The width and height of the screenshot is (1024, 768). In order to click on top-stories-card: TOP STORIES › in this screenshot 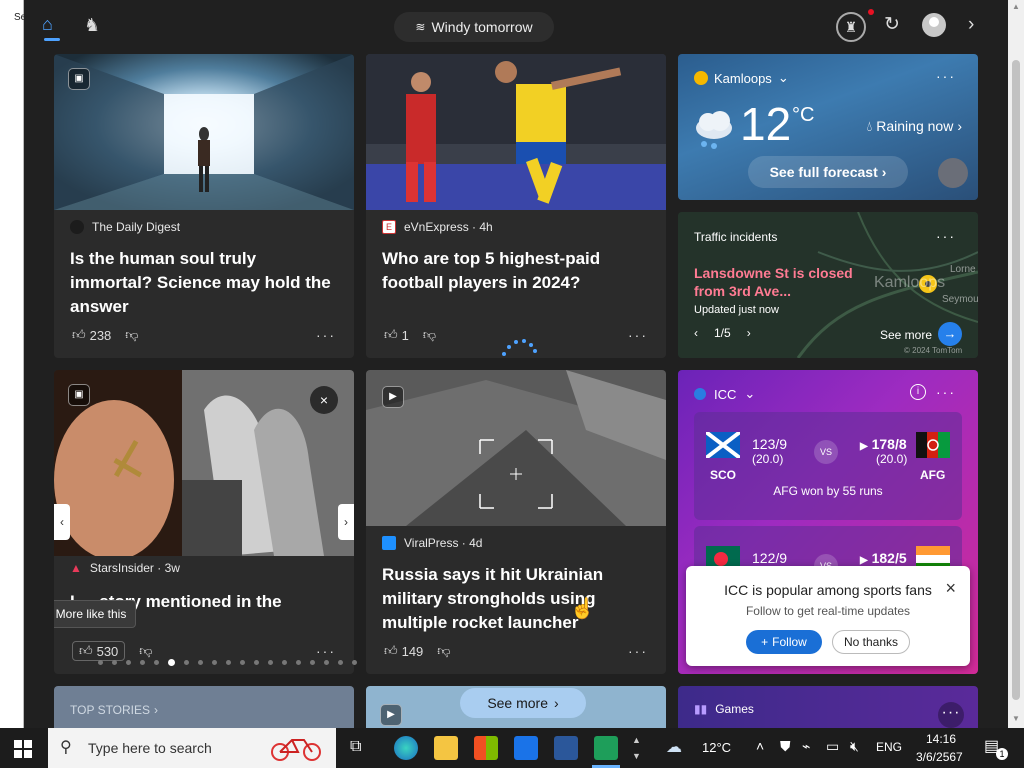, I will do `click(204, 707)`.